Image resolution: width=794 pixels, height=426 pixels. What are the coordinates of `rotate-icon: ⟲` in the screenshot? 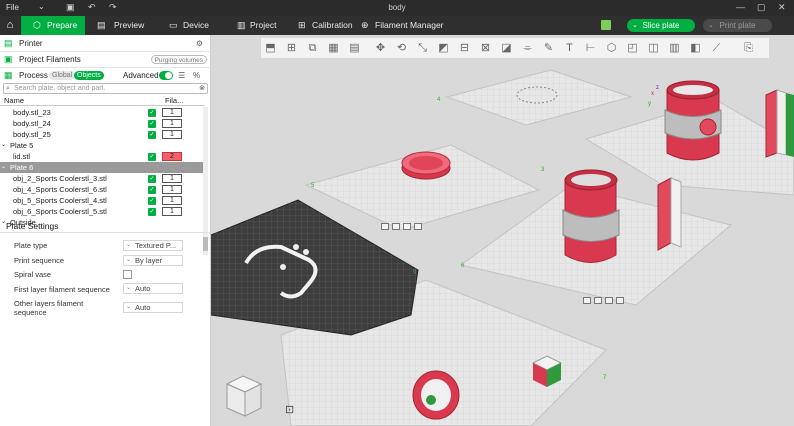 It's located at (401, 48).